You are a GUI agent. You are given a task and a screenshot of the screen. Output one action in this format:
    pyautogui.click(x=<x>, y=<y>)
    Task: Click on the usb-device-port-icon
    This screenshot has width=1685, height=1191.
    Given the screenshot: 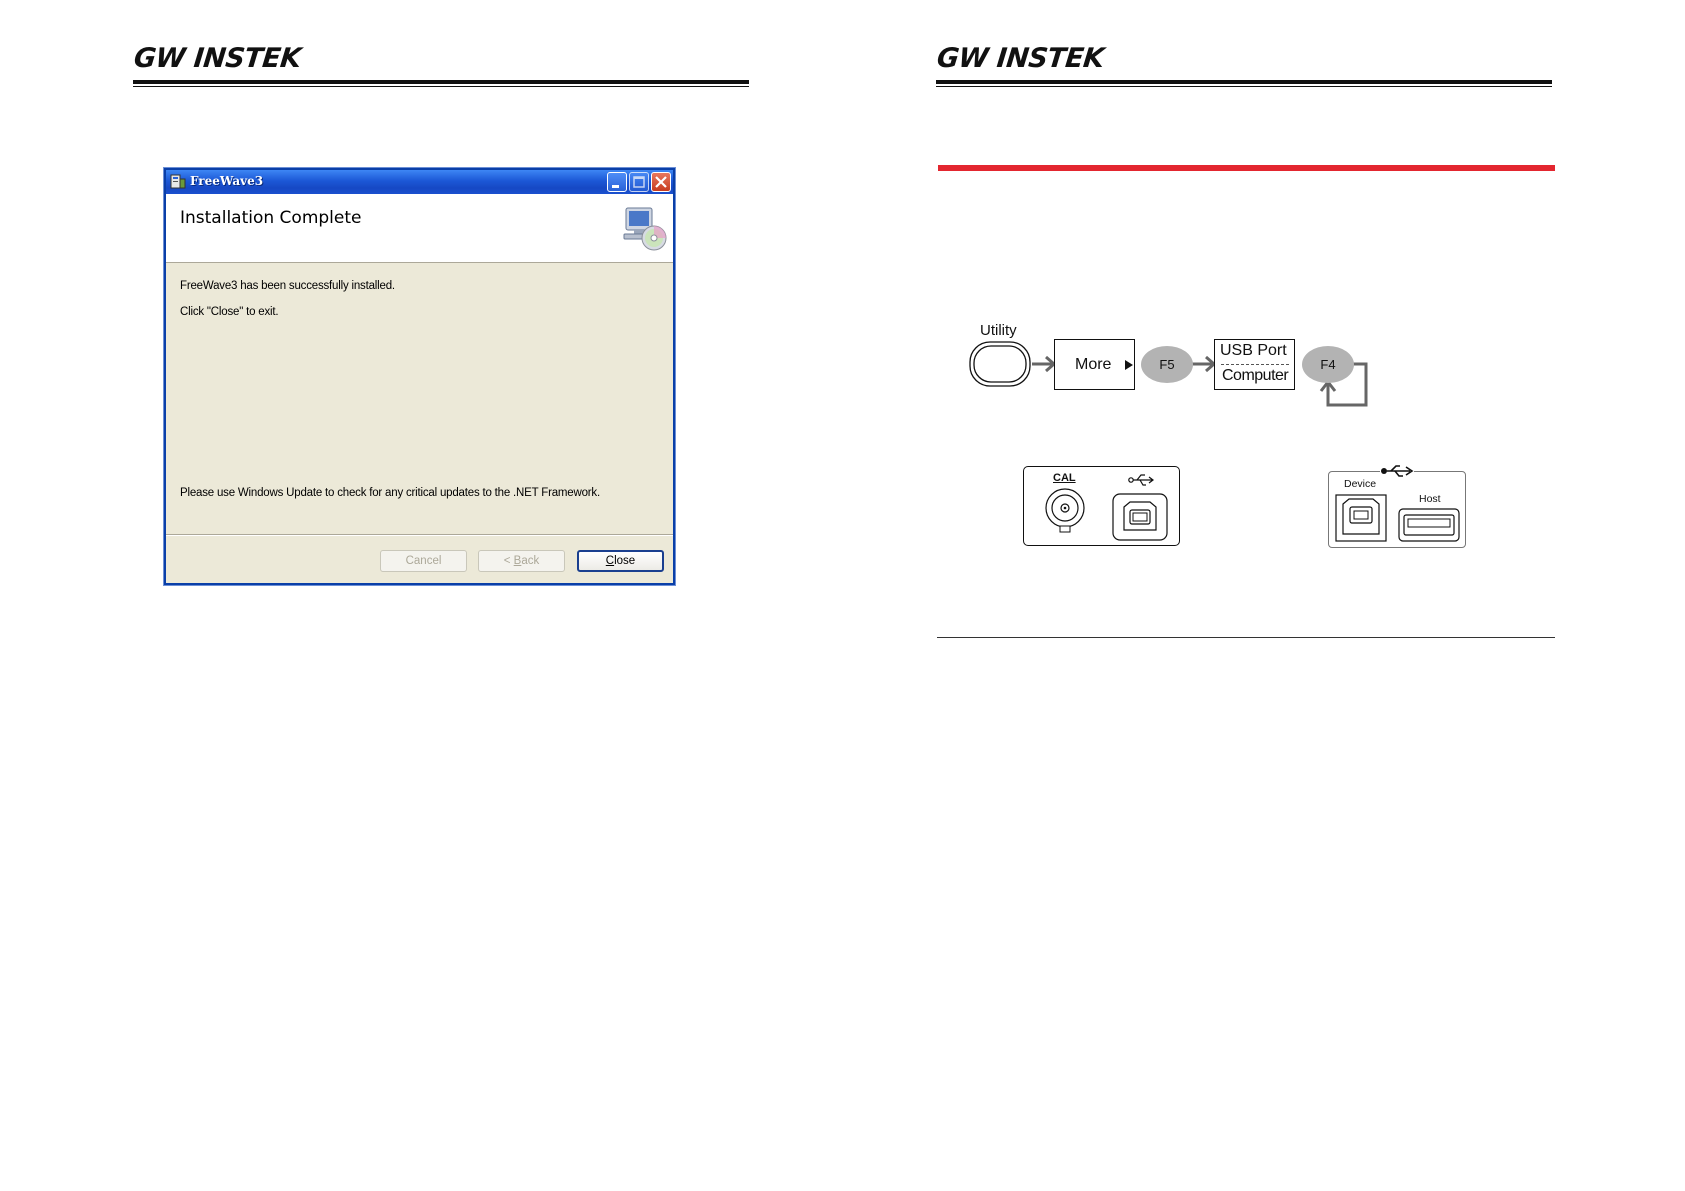 What is the action you would take?
    pyautogui.click(x=1361, y=518)
    